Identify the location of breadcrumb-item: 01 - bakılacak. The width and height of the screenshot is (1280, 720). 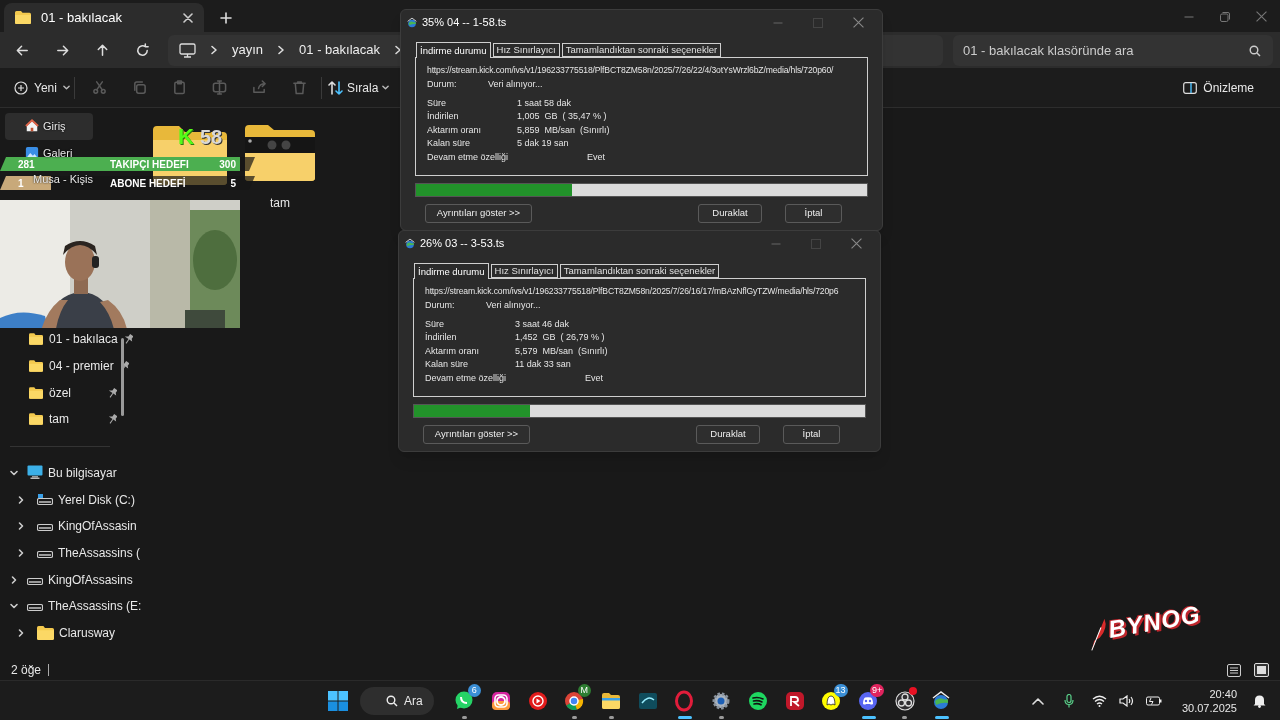
(339, 50).